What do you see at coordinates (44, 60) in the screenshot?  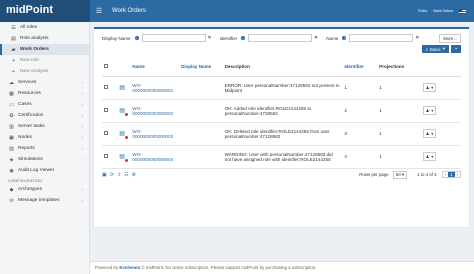 I see `sidebar-item-new-role: + New role` at bounding box center [44, 60].